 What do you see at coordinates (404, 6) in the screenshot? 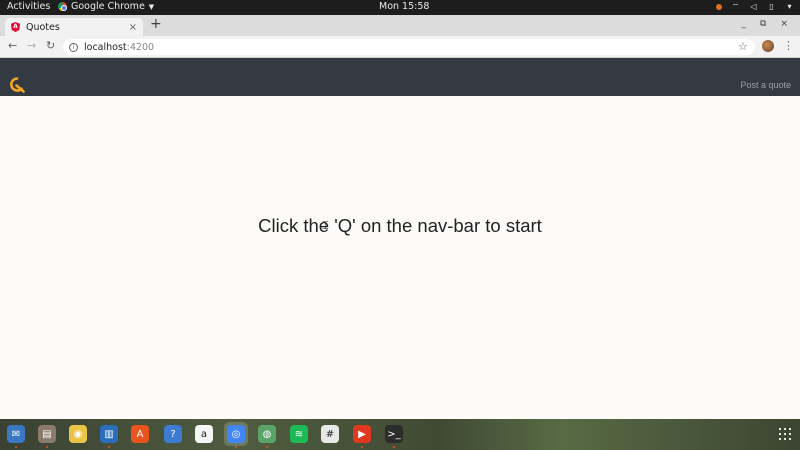
I see `clock: Mon 15:58` at bounding box center [404, 6].